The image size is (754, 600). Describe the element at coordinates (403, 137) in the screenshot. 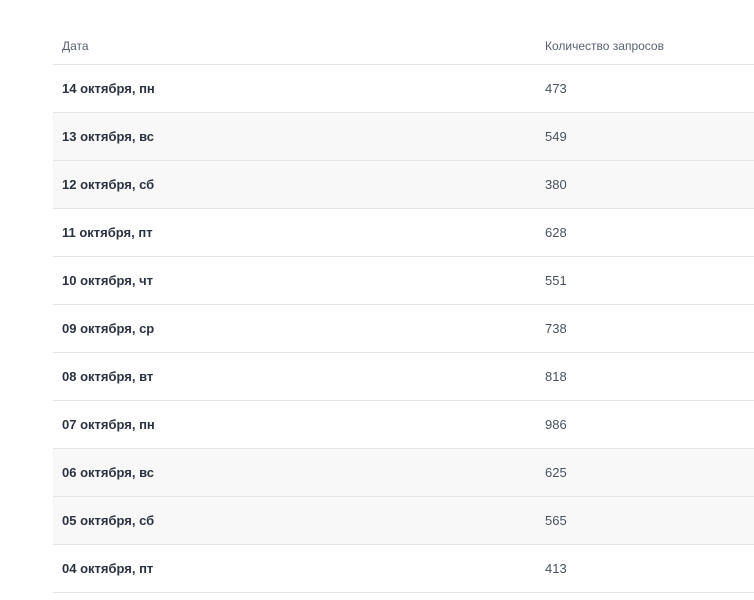

I see `table-row: 13 октября, вс 549` at that location.